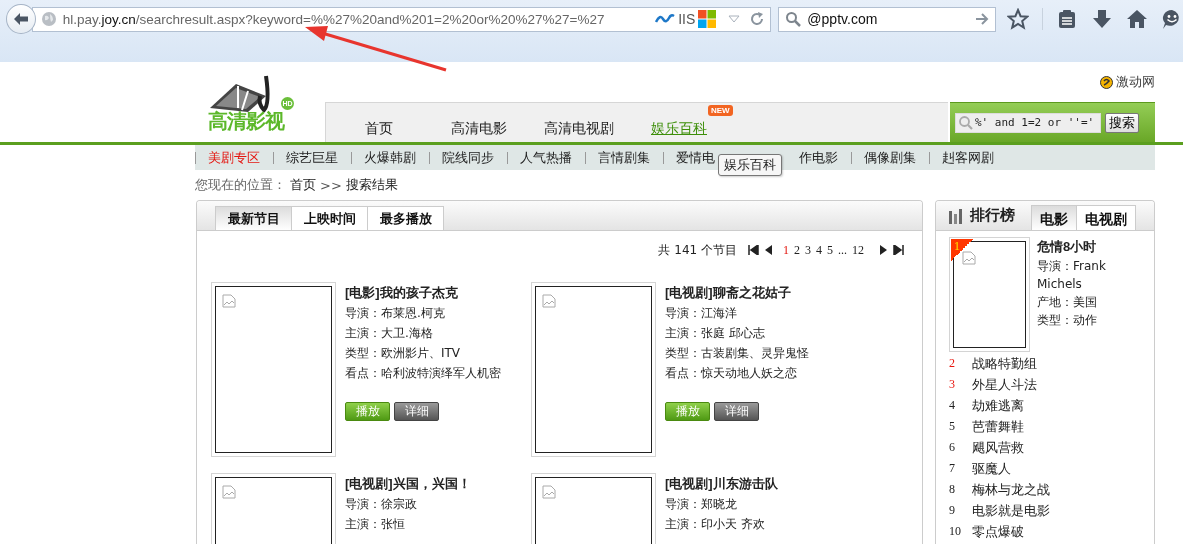 The width and height of the screenshot is (1183, 545). Describe the element at coordinates (734, 19) in the screenshot. I see `dropdown-icon` at that location.